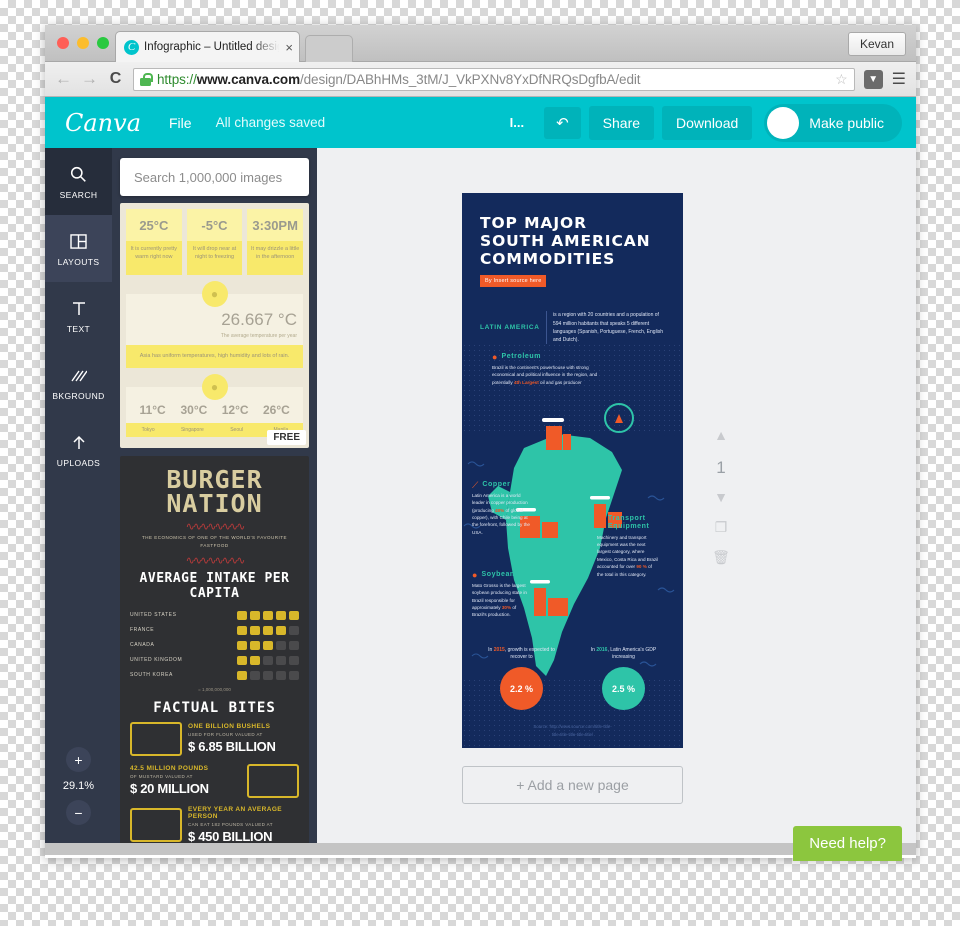  Describe the element at coordinates (214, 294) in the screenshot. I see `droplet-icon: ●` at that location.